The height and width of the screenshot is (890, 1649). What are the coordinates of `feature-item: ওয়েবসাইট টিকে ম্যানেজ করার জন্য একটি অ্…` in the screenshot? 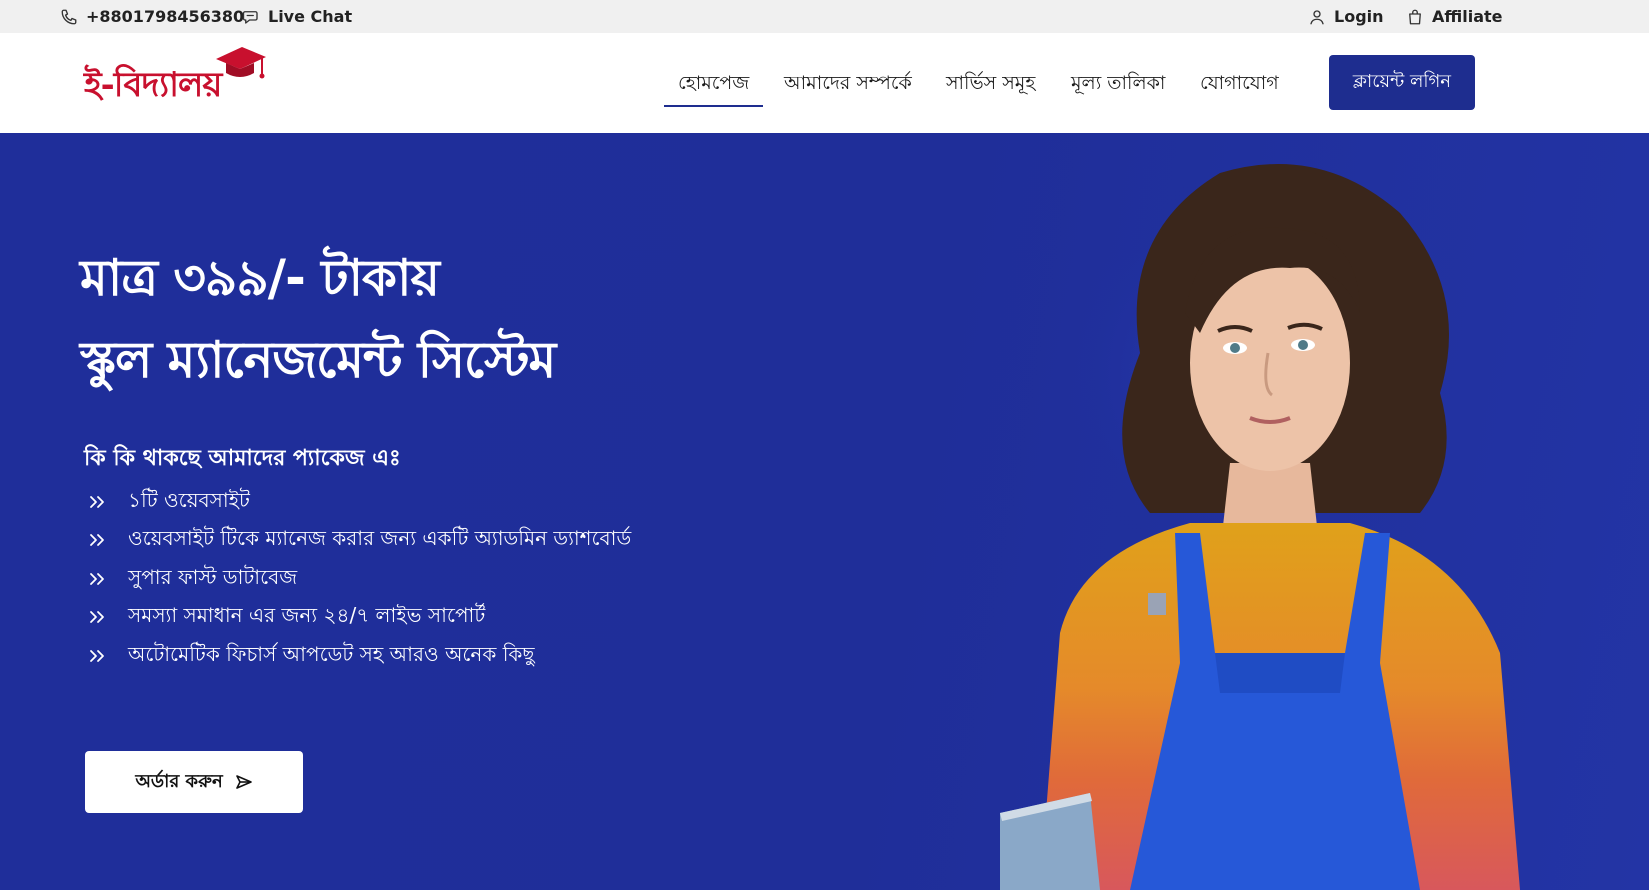 It's located at (359, 540).